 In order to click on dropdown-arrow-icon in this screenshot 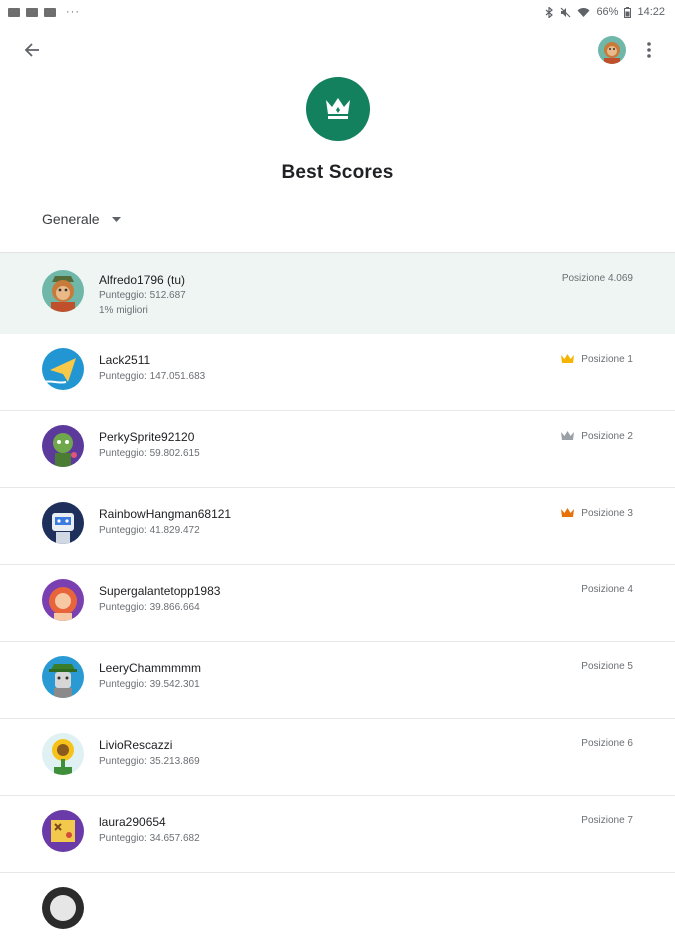, I will do `click(116, 219)`.